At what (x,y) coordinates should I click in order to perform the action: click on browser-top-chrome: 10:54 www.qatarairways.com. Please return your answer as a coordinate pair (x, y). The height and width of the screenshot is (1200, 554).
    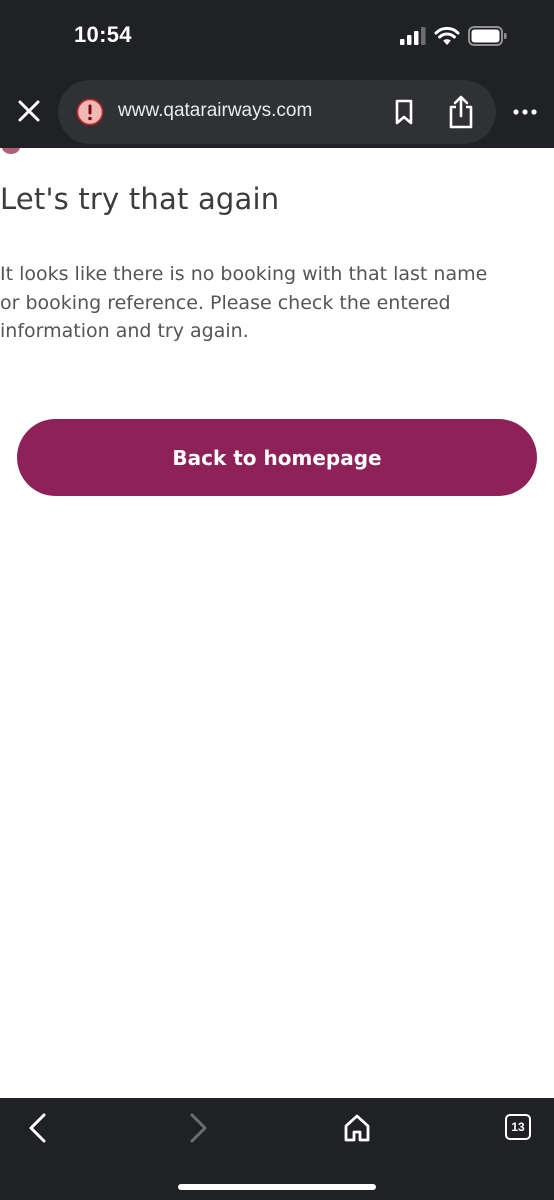
    Looking at the image, I should click on (277, 74).